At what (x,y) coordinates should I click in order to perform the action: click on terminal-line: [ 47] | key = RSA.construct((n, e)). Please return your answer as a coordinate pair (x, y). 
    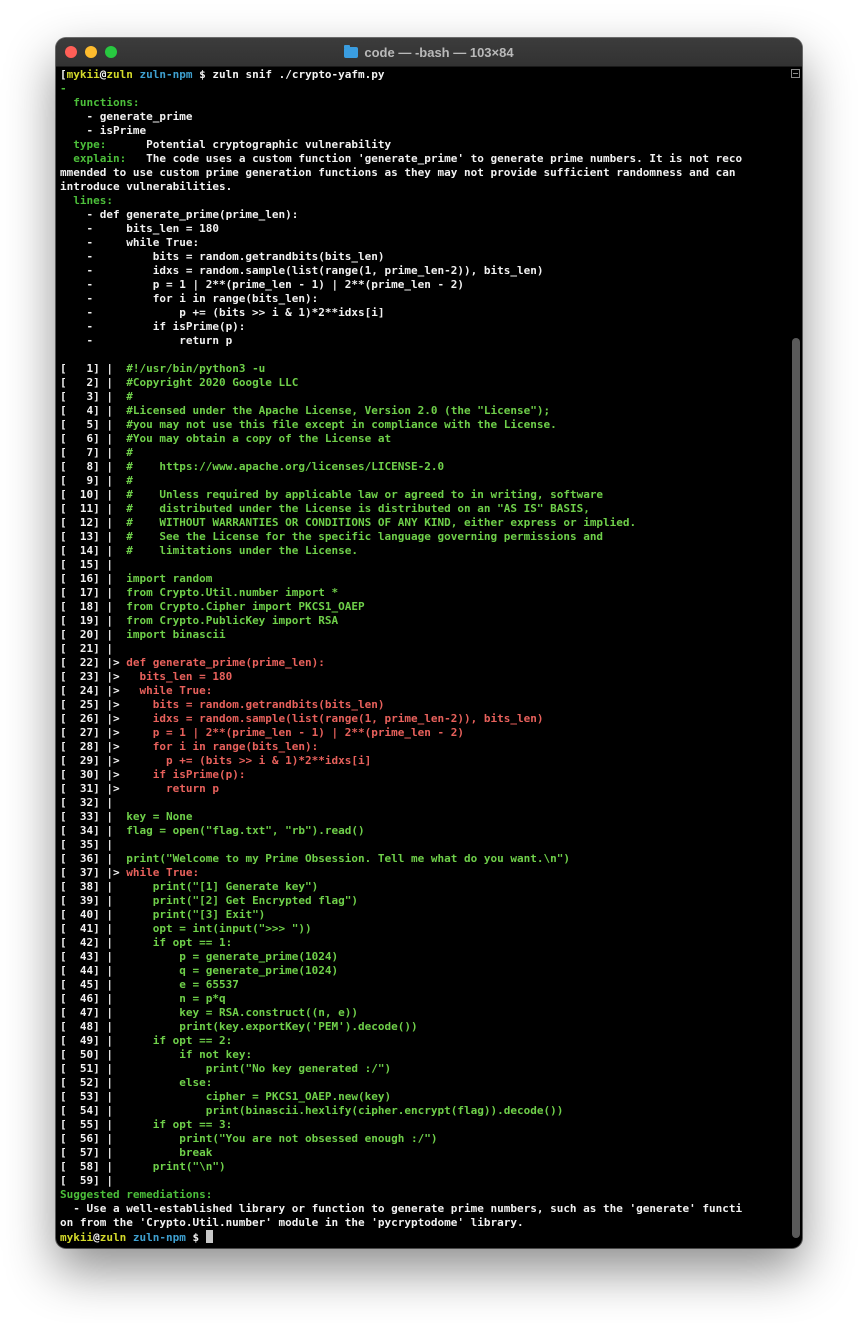
    Looking at the image, I should click on (421, 1013).